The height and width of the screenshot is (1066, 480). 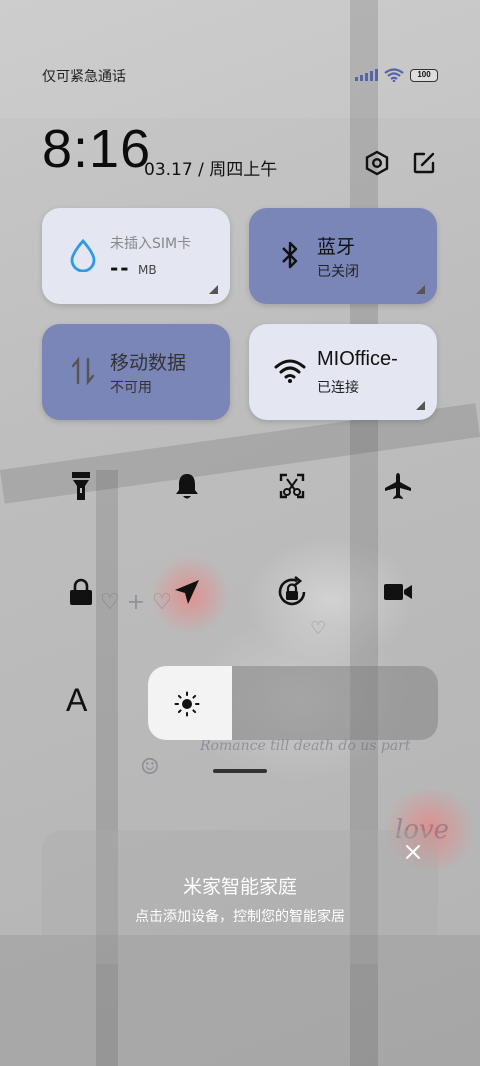 What do you see at coordinates (147, 270) in the screenshot?
I see `data-usage-unit: MB` at bounding box center [147, 270].